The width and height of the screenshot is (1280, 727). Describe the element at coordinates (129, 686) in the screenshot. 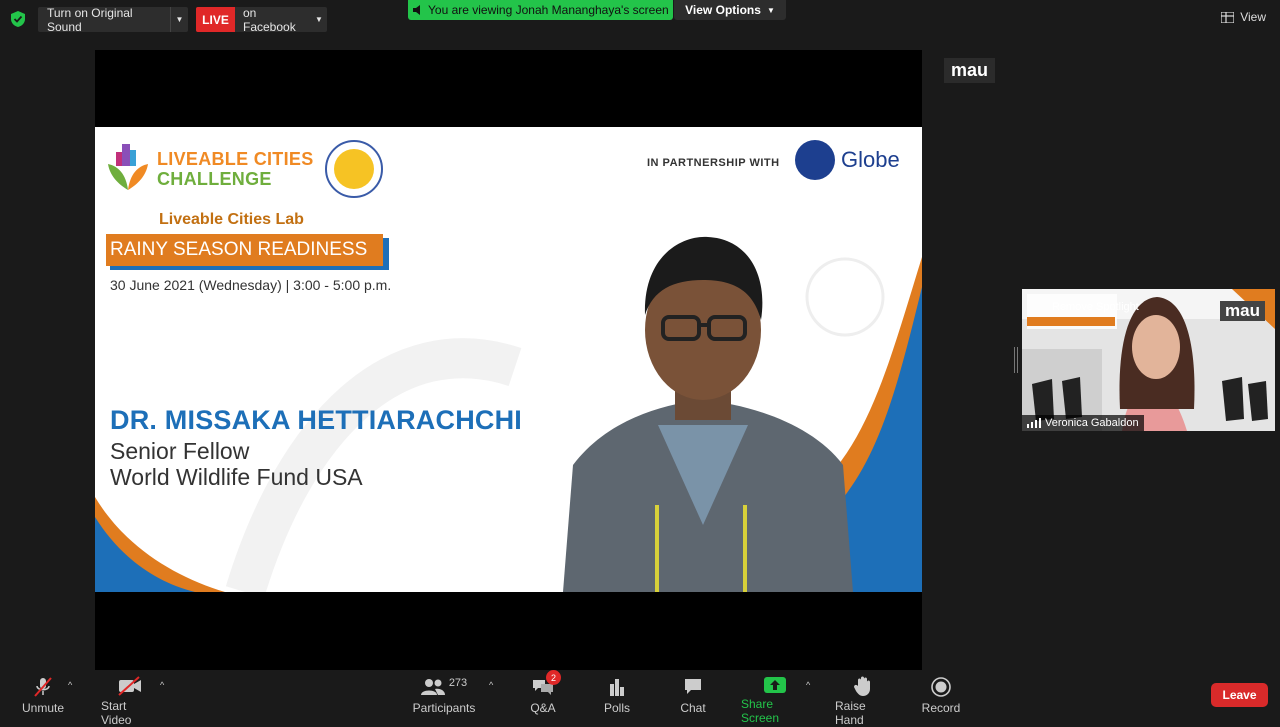

I see `video-off-icon` at that location.